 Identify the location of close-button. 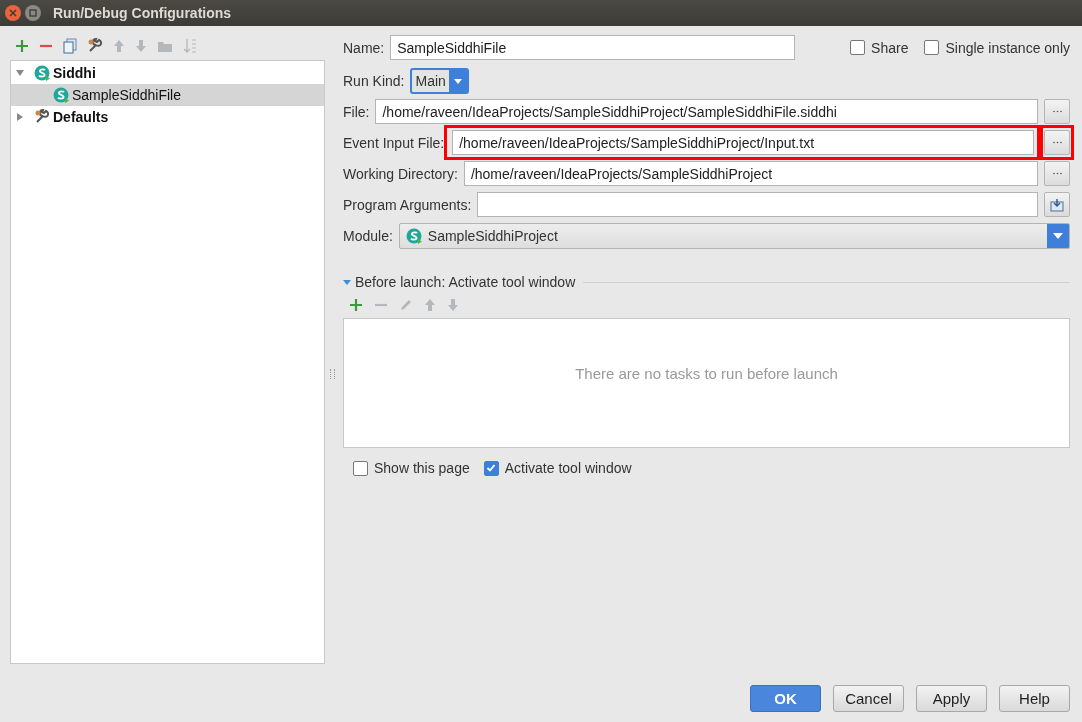
(13, 13).